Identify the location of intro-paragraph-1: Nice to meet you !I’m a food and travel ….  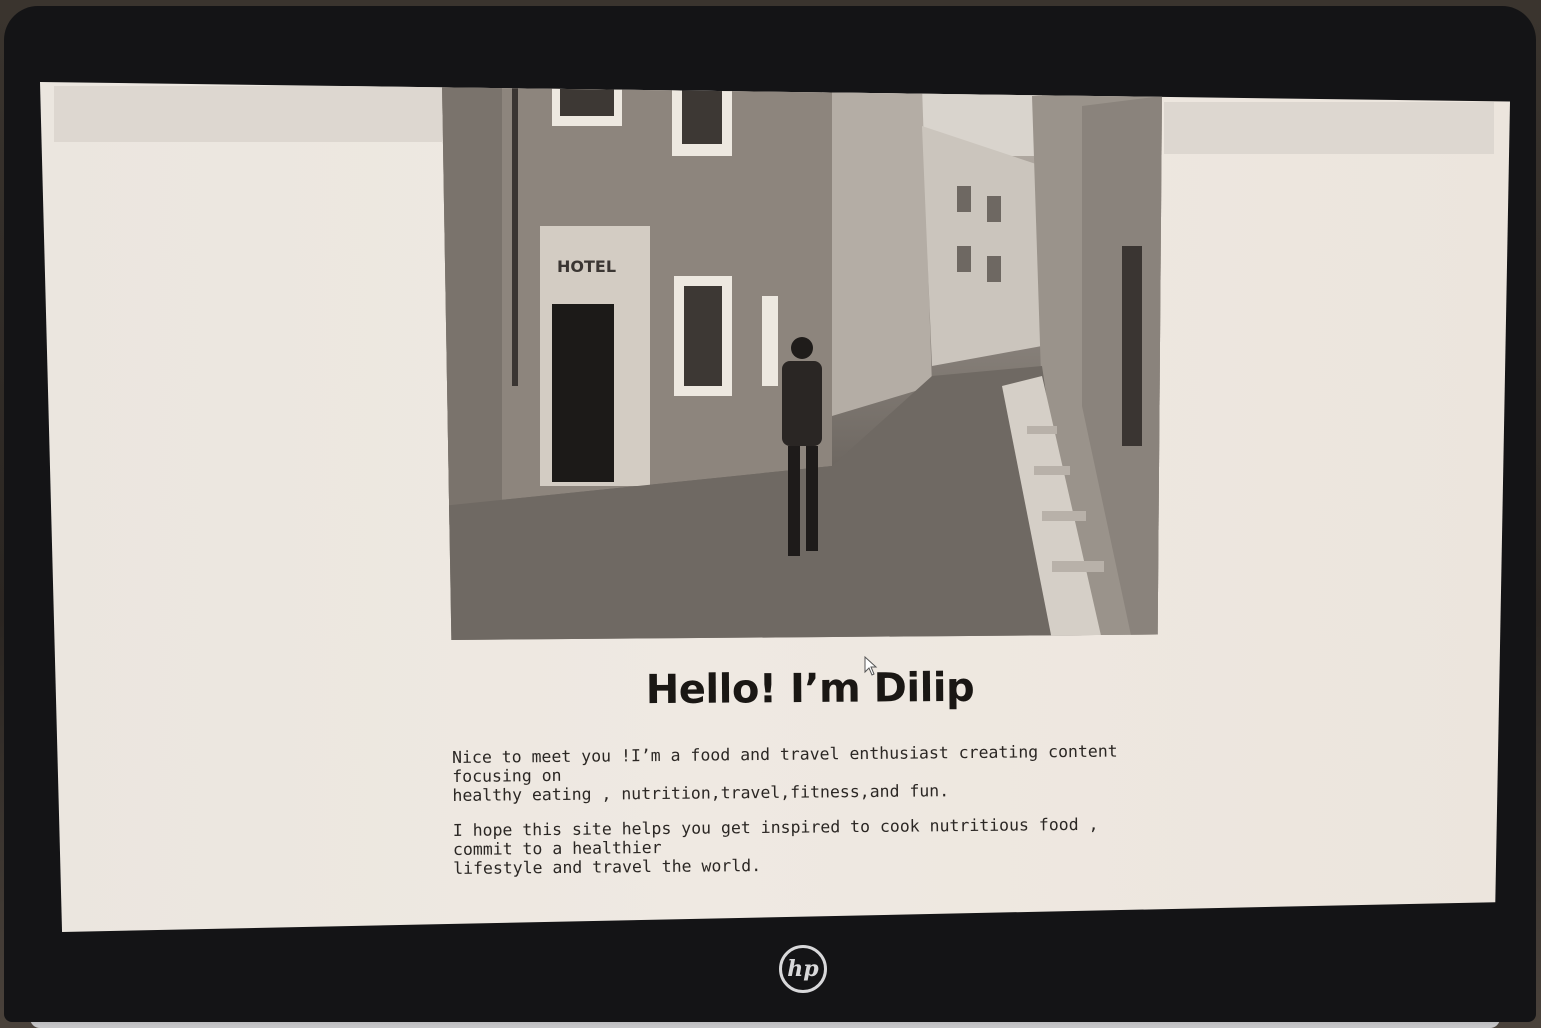
(785, 773).